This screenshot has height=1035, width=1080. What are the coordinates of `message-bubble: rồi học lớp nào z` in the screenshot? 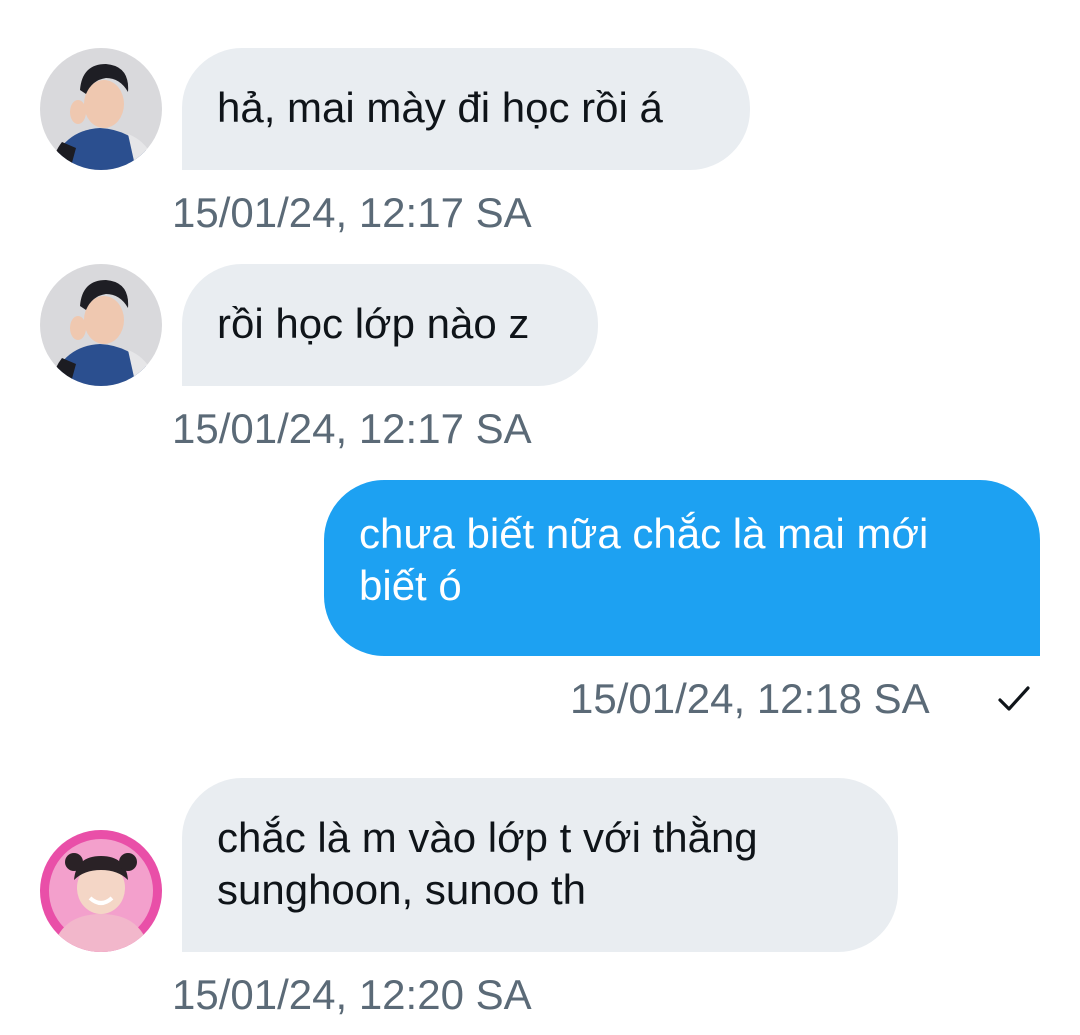 It's located at (390, 325).